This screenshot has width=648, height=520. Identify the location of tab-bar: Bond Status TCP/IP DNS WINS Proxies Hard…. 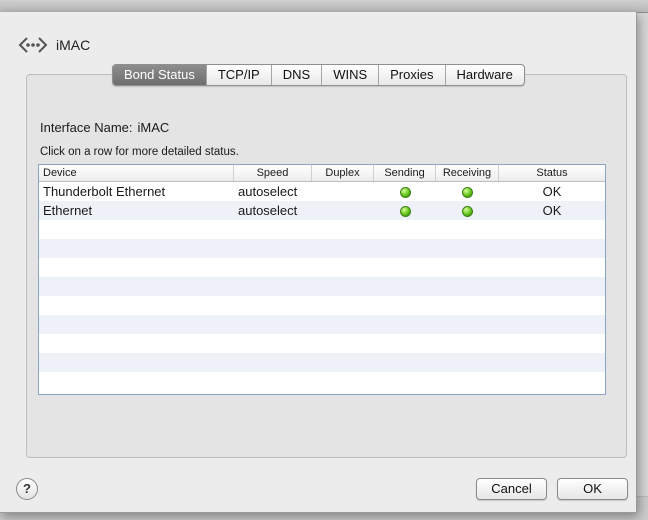
(318, 75).